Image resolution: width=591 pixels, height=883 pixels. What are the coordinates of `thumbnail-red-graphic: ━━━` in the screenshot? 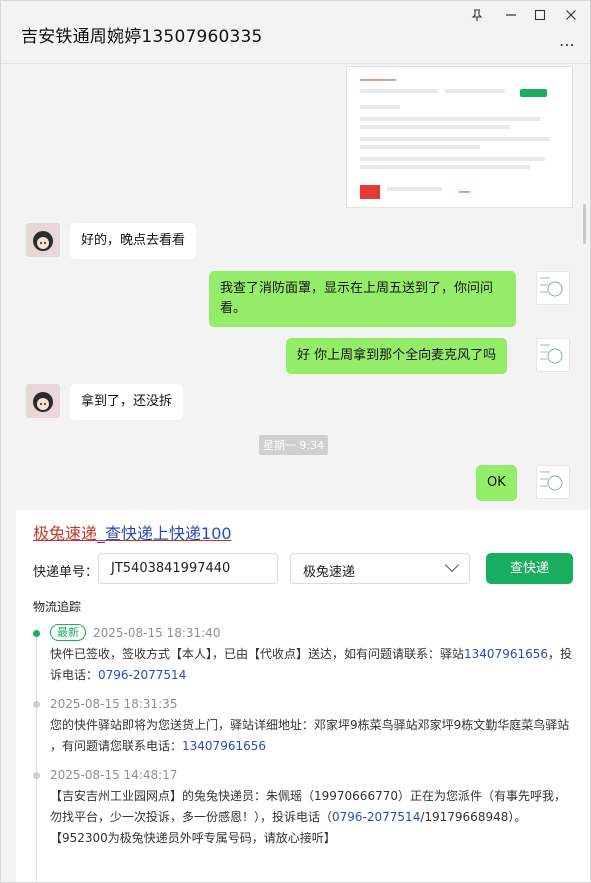 It's located at (464, 192).